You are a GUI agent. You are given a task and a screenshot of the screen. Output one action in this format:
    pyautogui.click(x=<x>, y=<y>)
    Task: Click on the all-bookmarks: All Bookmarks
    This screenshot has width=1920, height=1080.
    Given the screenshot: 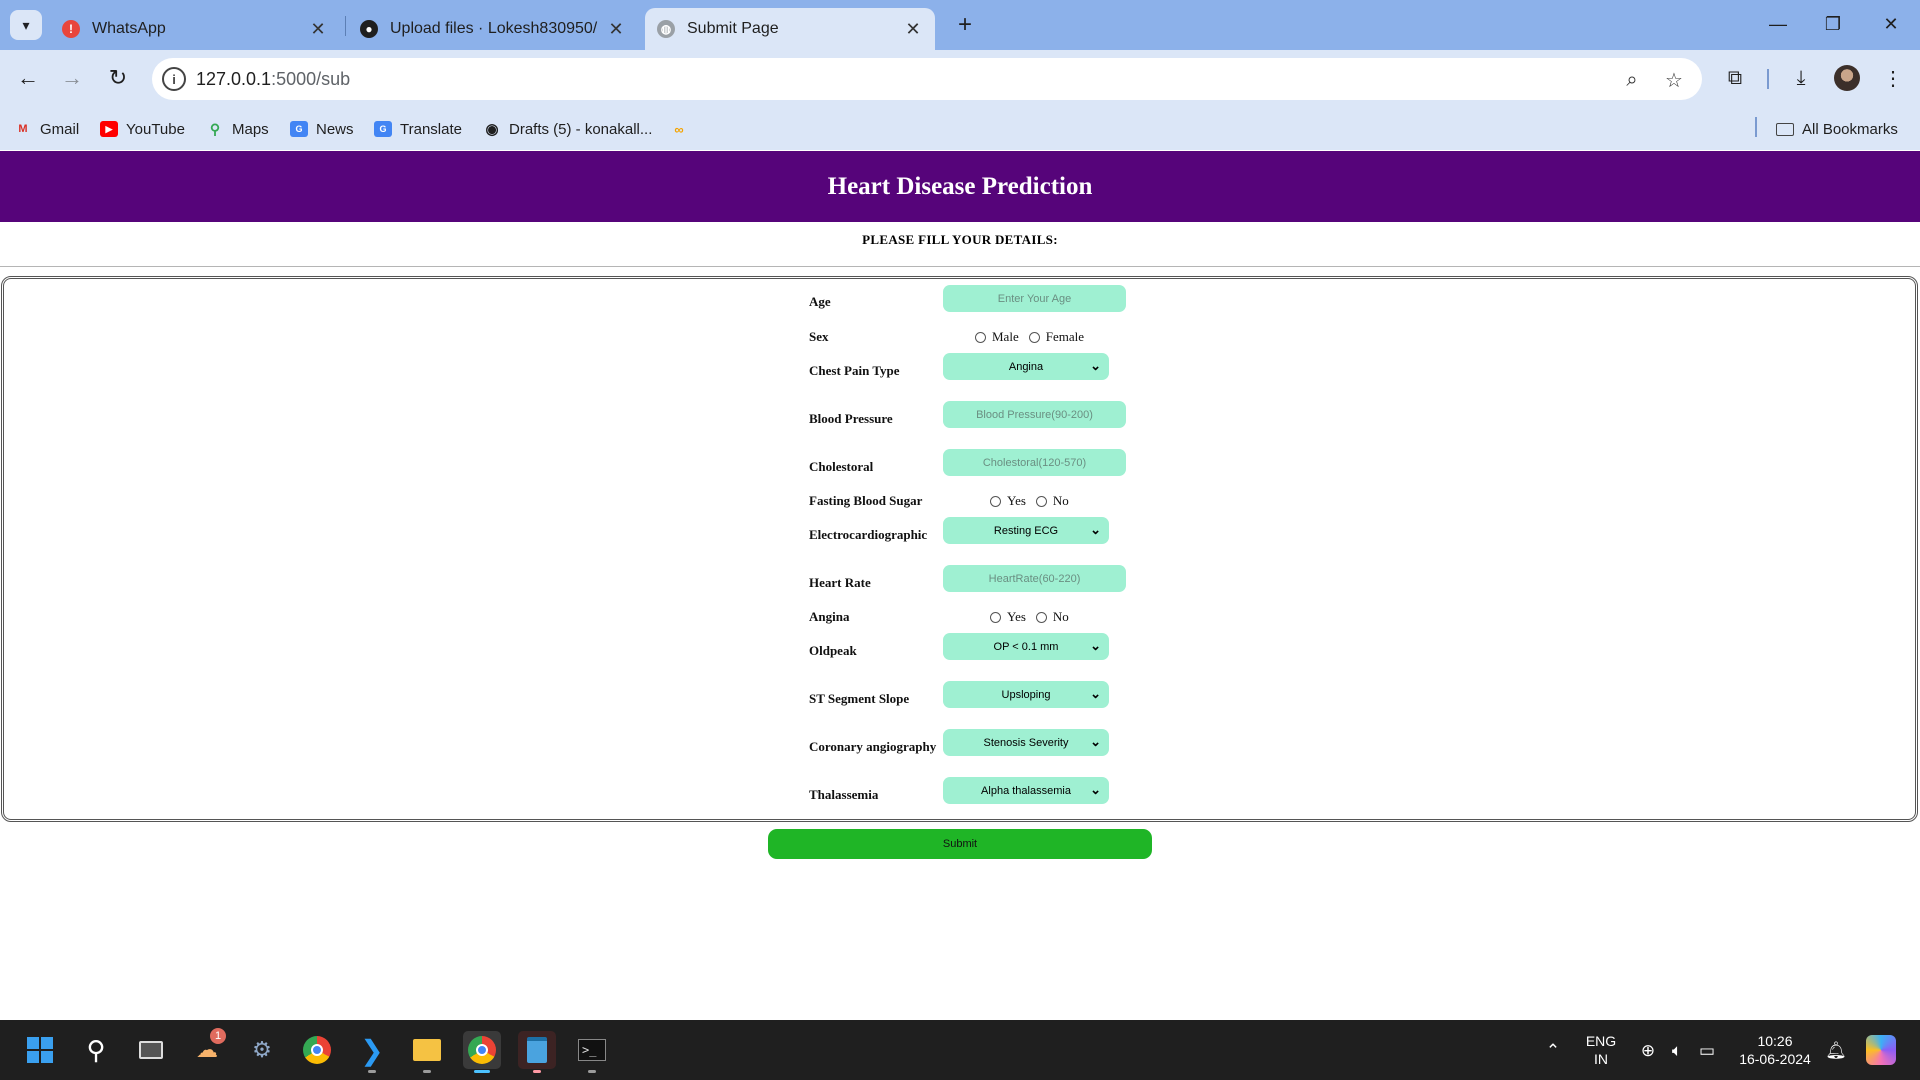 What is the action you would take?
    pyautogui.click(x=1837, y=129)
    